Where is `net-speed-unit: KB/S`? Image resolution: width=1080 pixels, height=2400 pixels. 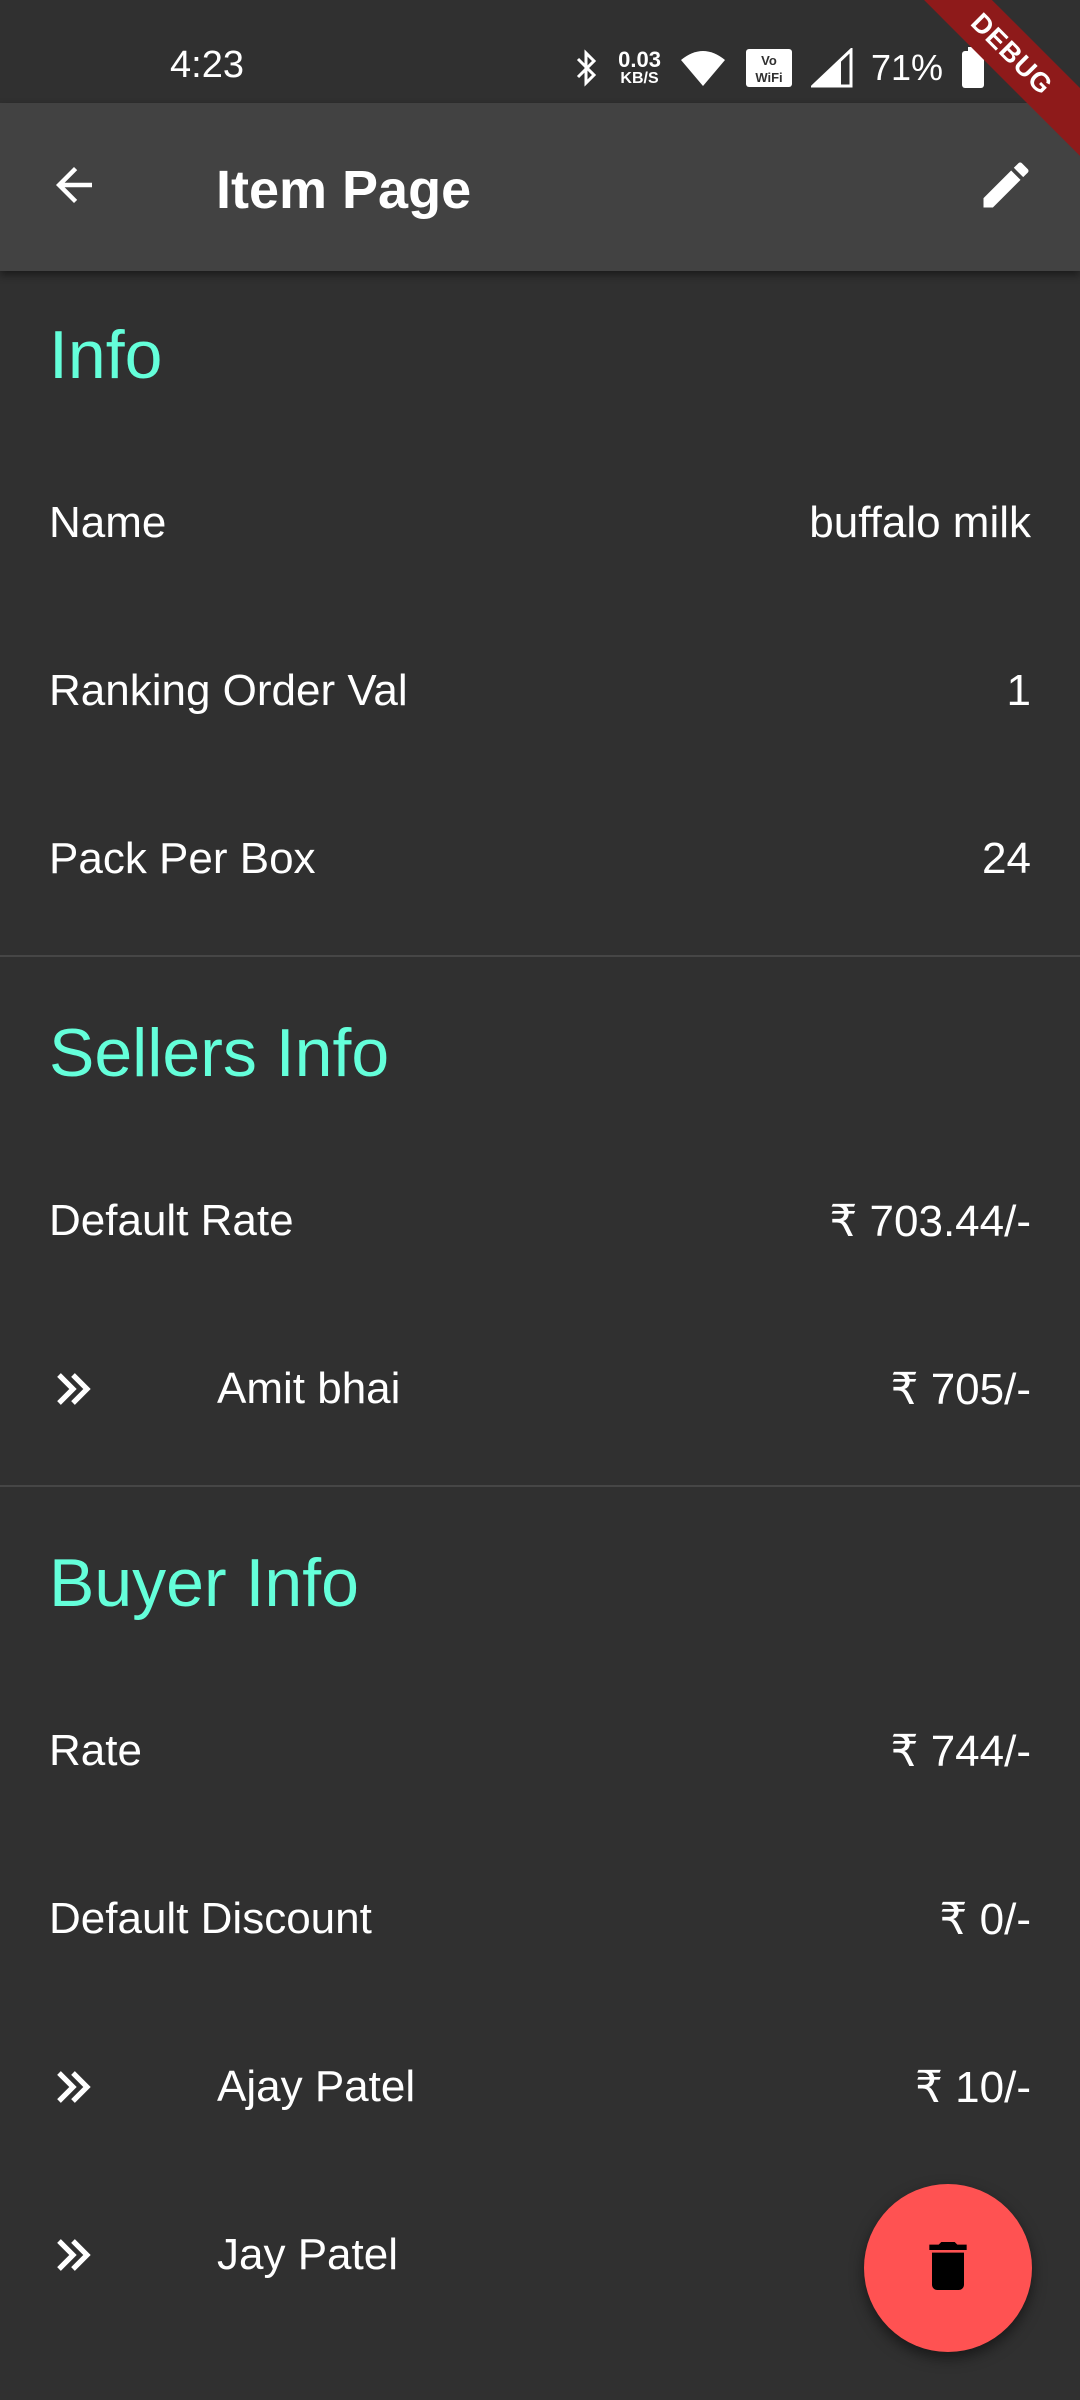
net-speed-unit: KB/S is located at coordinates (639, 78).